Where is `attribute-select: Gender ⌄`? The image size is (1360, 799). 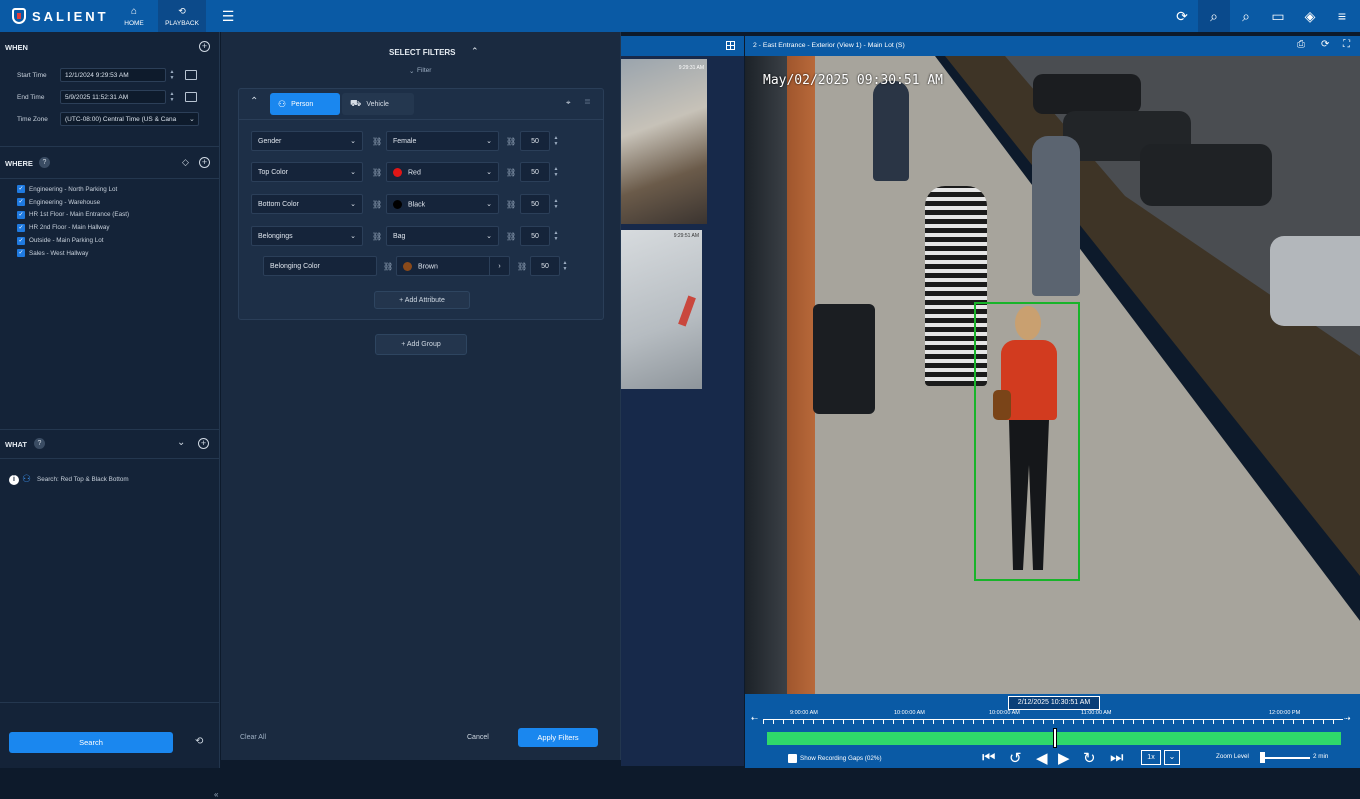 attribute-select: Gender ⌄ is located at coordinates (307, 141).